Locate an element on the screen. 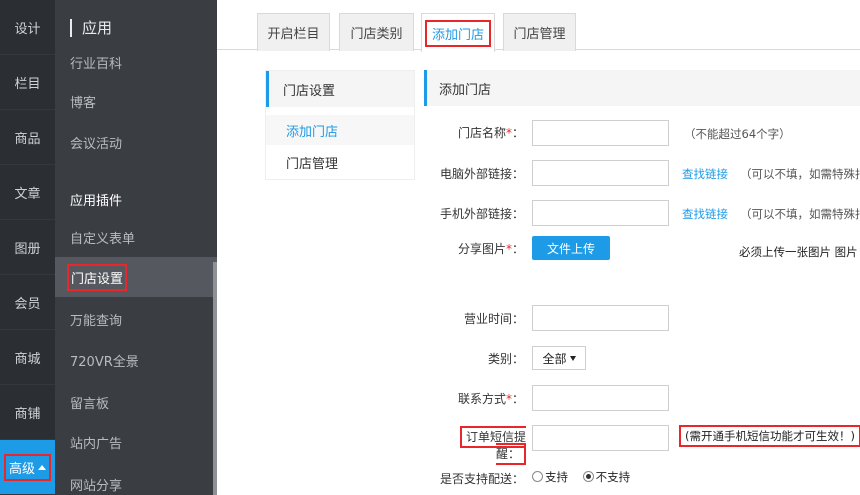 The height and width of the screenshot is (495, 860). nav-item-member: 会员 is located at coordinates (27, 302).